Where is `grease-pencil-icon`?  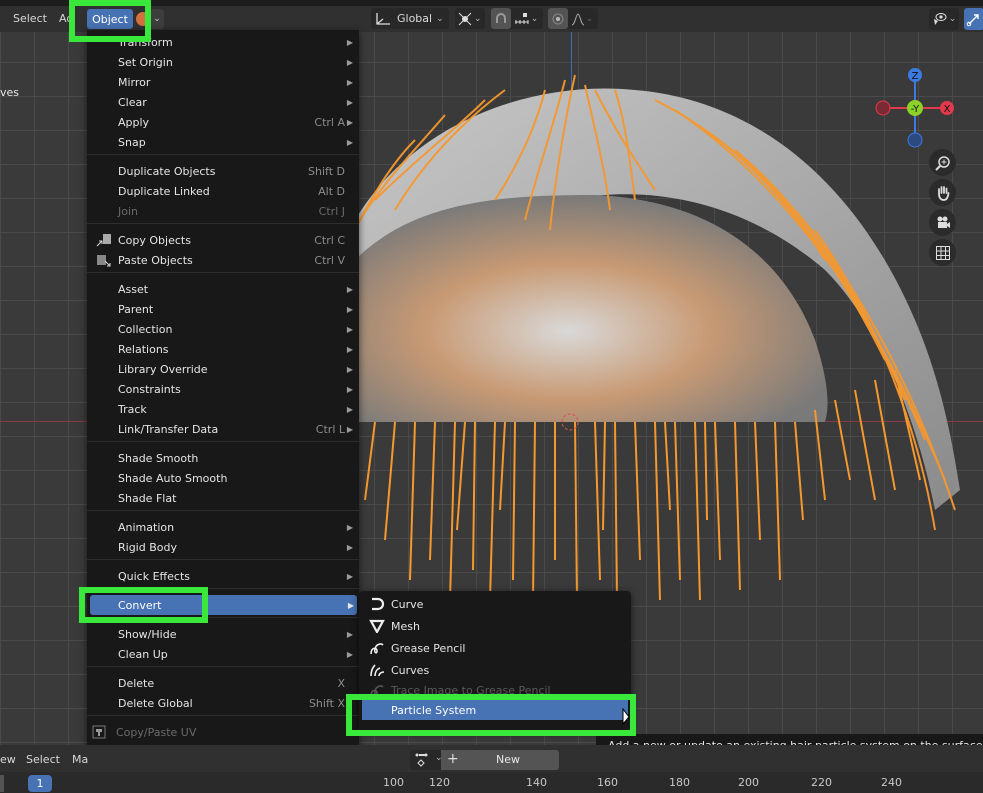
grease-pencil-icon is located at coordinates (377, 648).